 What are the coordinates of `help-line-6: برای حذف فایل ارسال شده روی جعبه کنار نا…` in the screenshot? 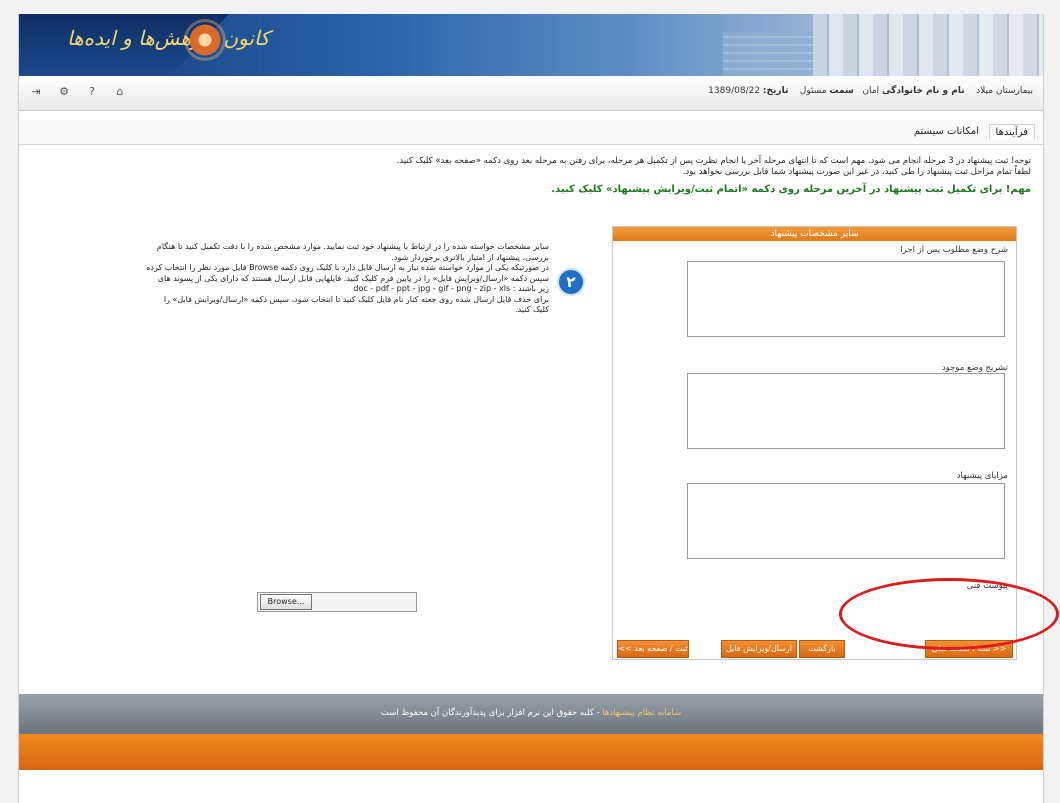 It's located at (356, 299).